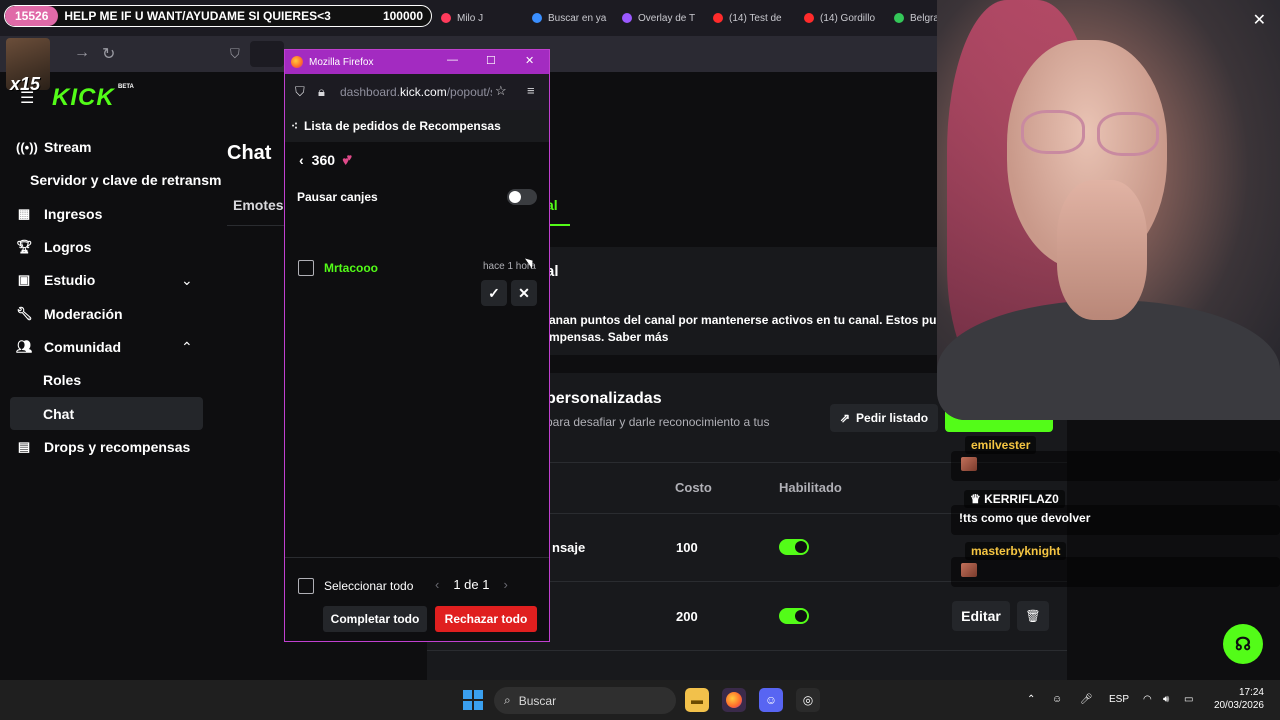  I want to click on browser-tab: (14) Test de, so click(747, 18).